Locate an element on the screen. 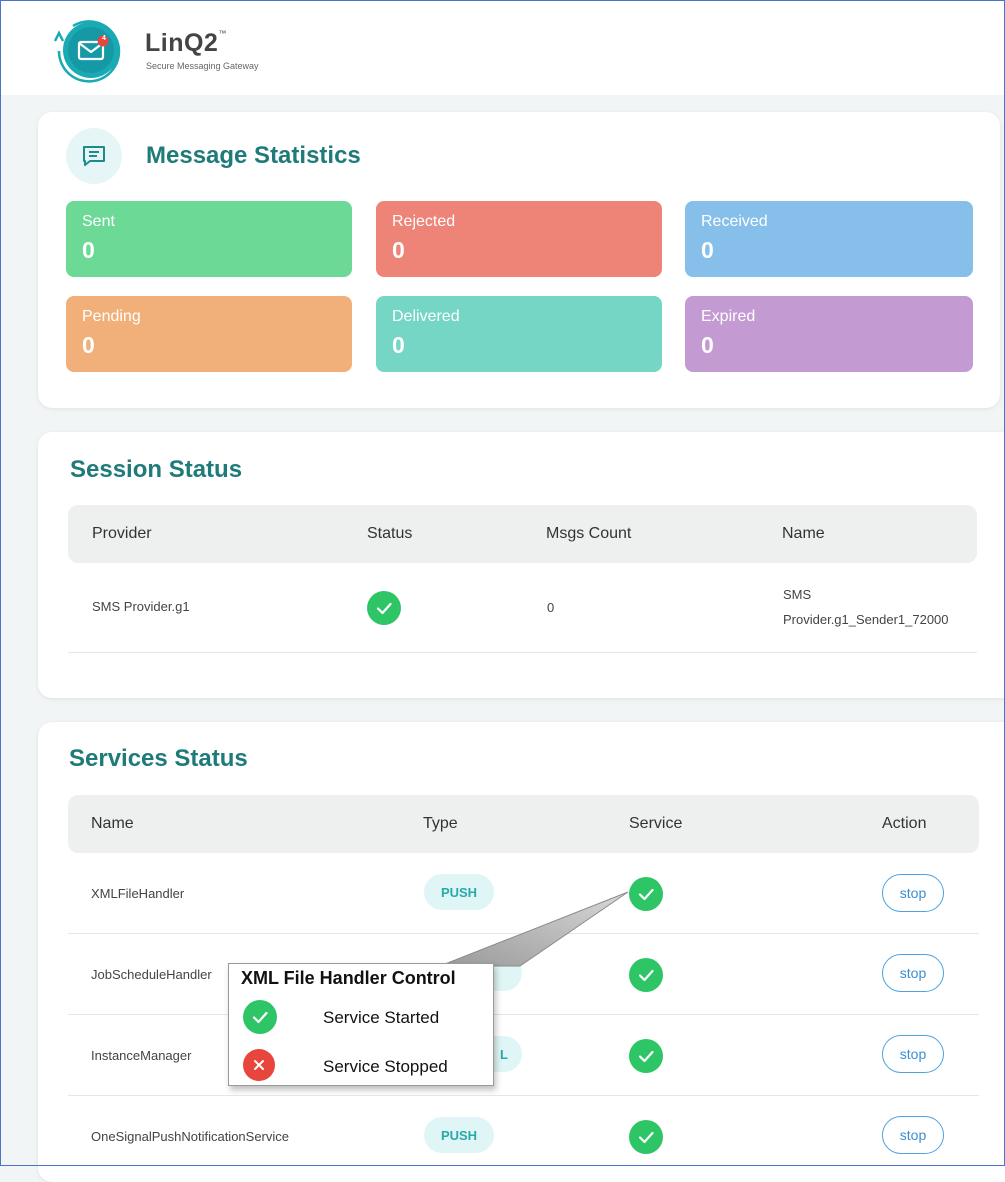 This screenshot has width=1005, height=1182. app-tagline: Secure Messaging Gateway is located at coordinates (202, 66).